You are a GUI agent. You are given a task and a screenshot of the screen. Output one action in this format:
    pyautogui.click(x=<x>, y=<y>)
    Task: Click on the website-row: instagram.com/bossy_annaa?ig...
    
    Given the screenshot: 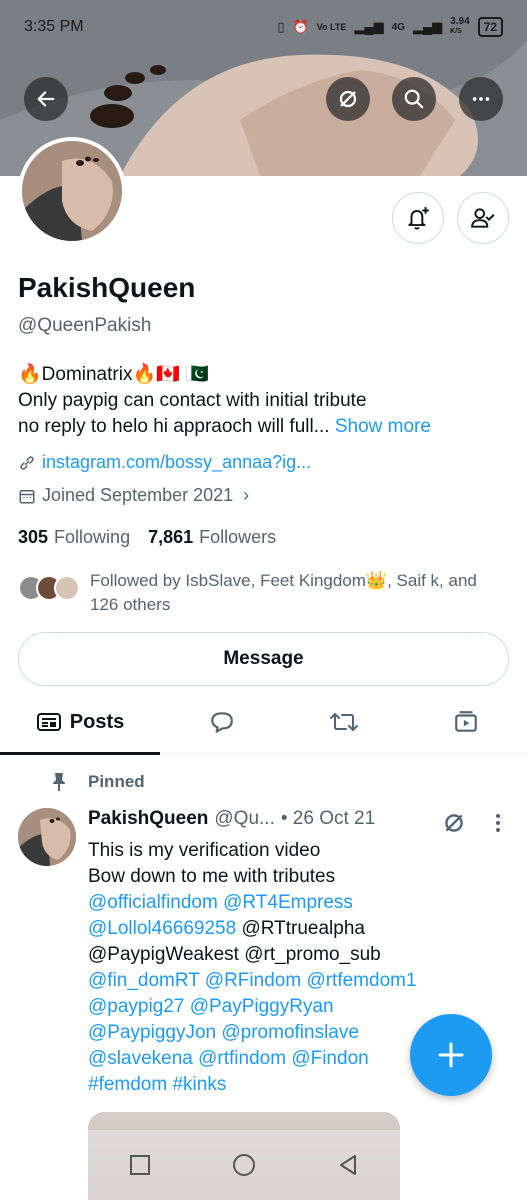 What is the action you would take?
    pyautogui.click(x=164, y=462)
    